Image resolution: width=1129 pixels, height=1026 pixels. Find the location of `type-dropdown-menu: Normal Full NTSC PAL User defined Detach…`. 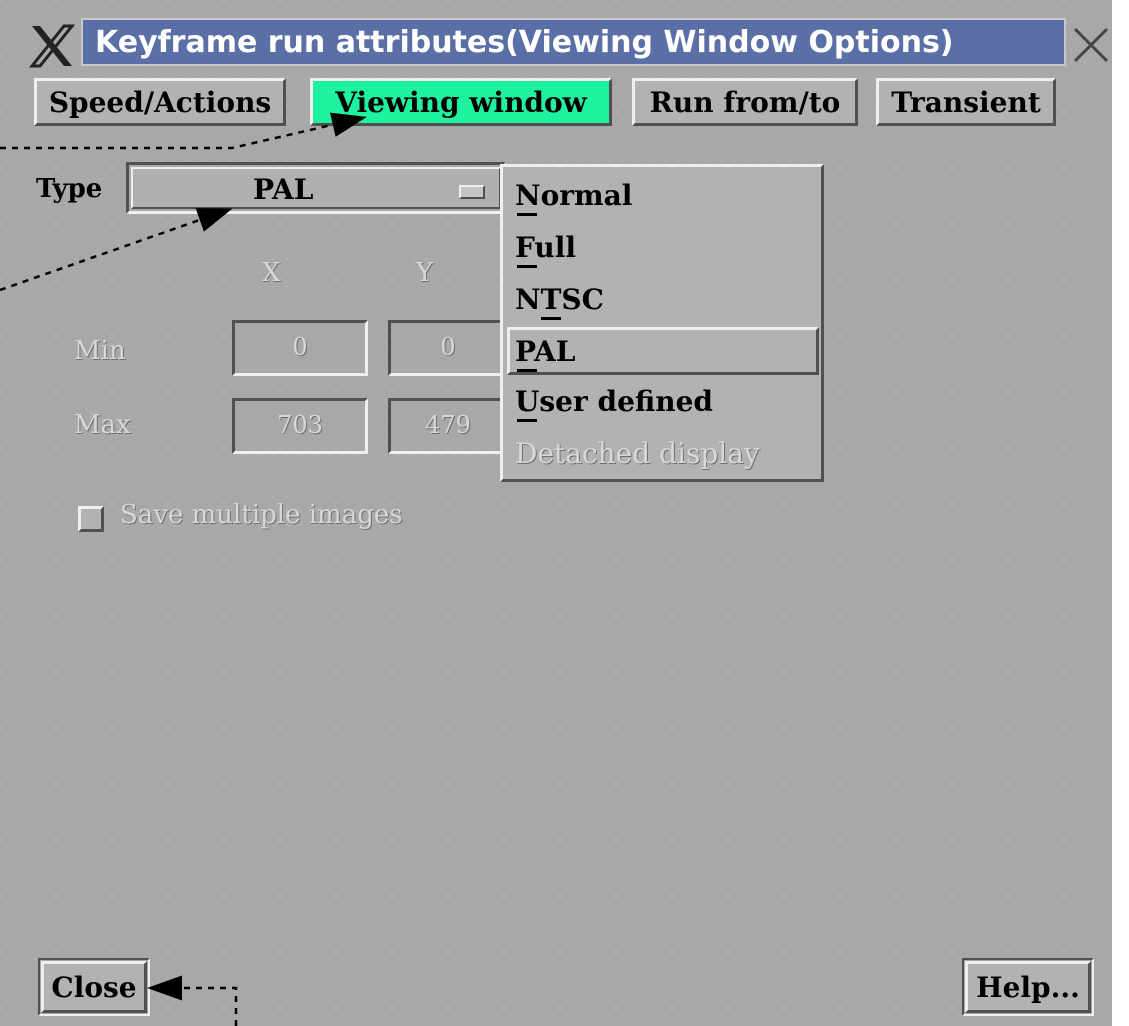

type-dropdown-menu: Normal Full NTSC PAL User defined Detach… is located at coordinates (662, 323).